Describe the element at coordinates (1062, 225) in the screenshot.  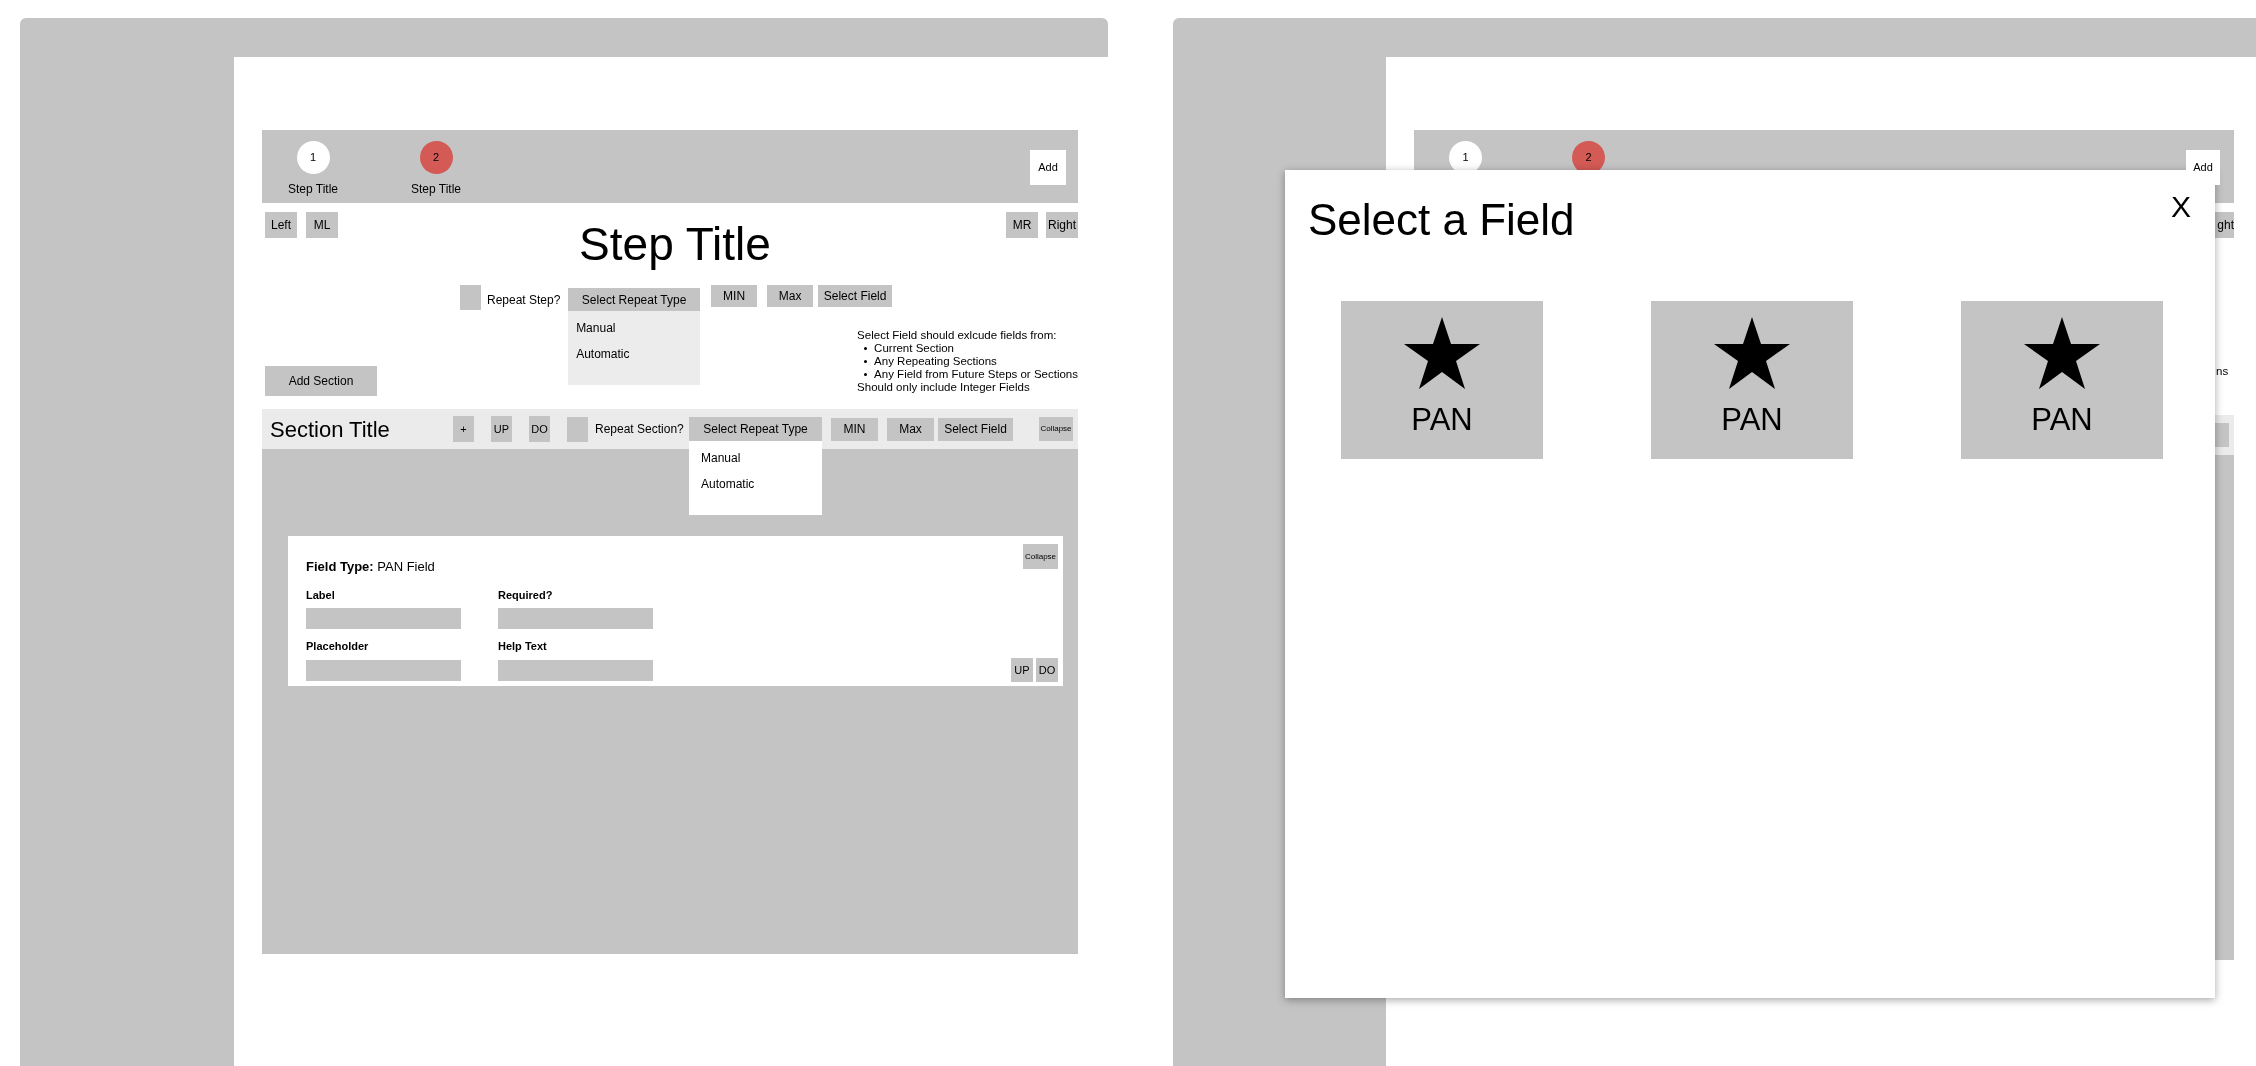
I see `button: Right` at that location.